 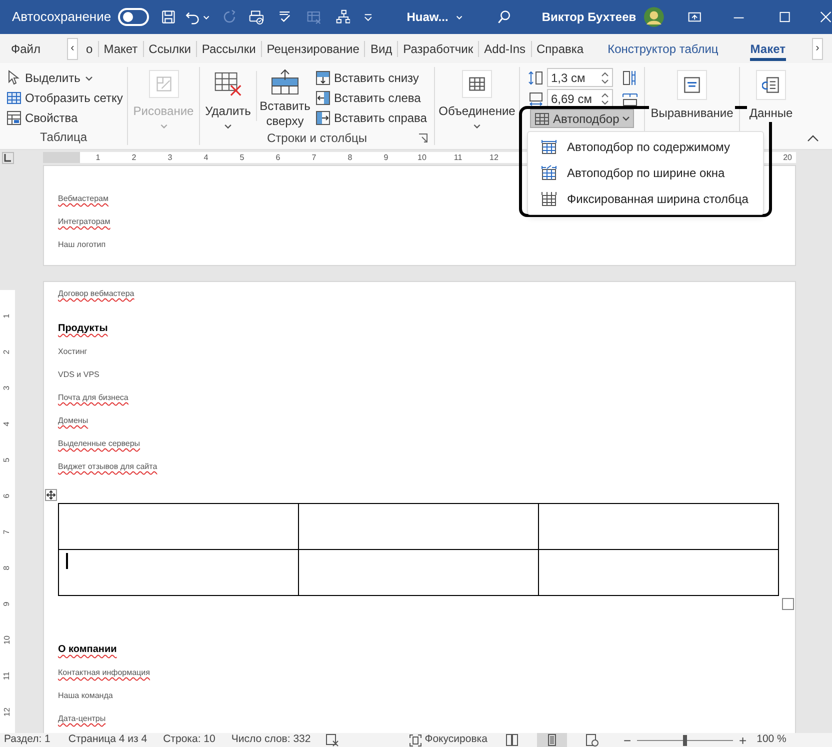 What do you see at coordinates (423, 138) in the screenshot?
I see `dialog-launcher-icon` at bounding box center [423, 138].